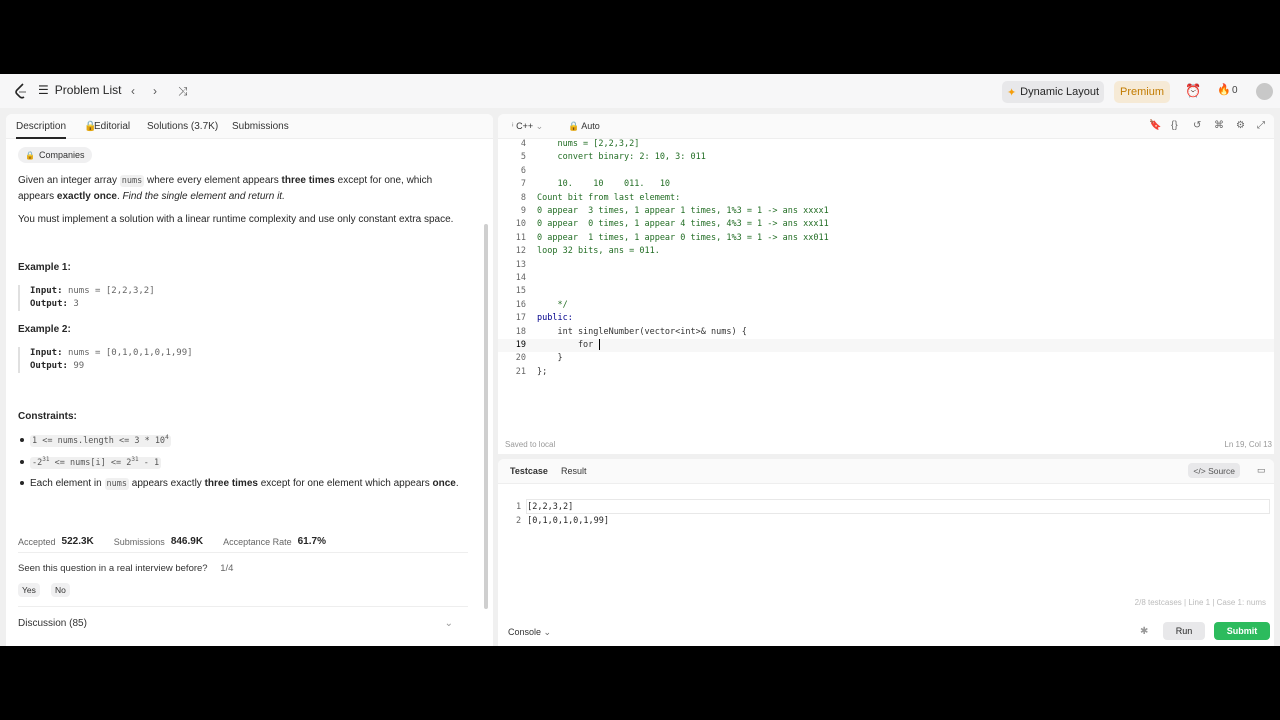 This screenshot has height=720, width=1280. Describe the element at coordinates (86, 196) in the screenshot. I see `intro-bold-2: exactly once` at that location.